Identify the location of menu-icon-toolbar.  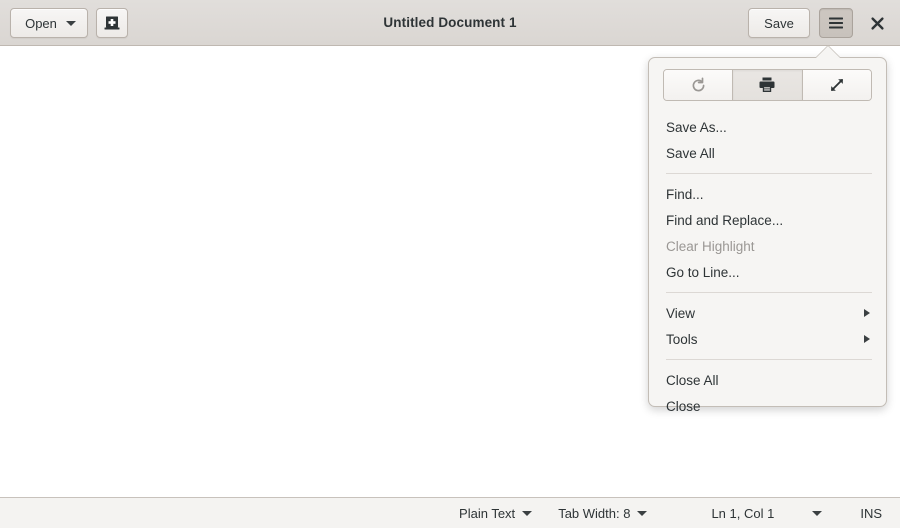
(767, 85).